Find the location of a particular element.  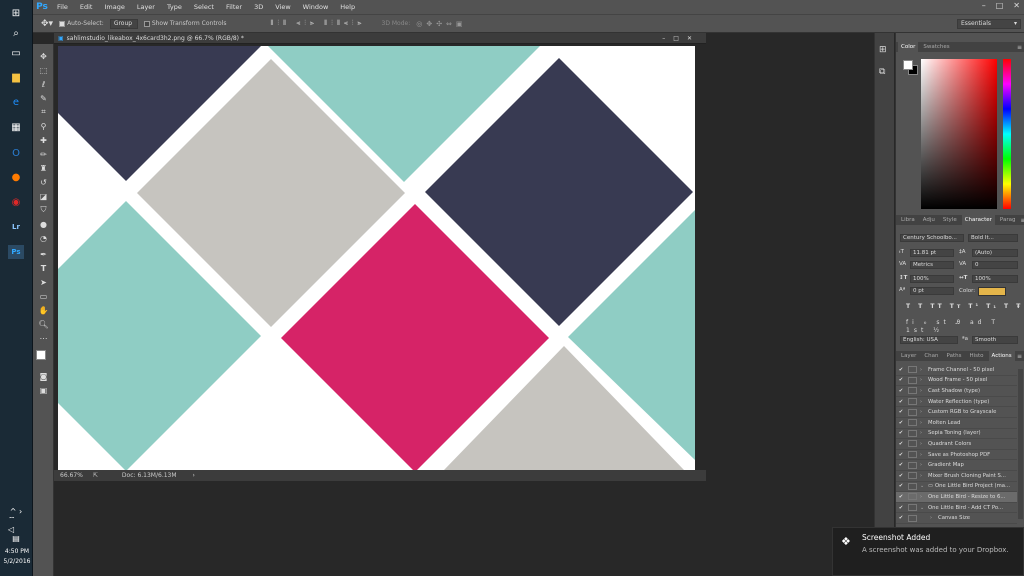

move-tool-preset-icon: ✥▾ is located at coordinates (47, 24).